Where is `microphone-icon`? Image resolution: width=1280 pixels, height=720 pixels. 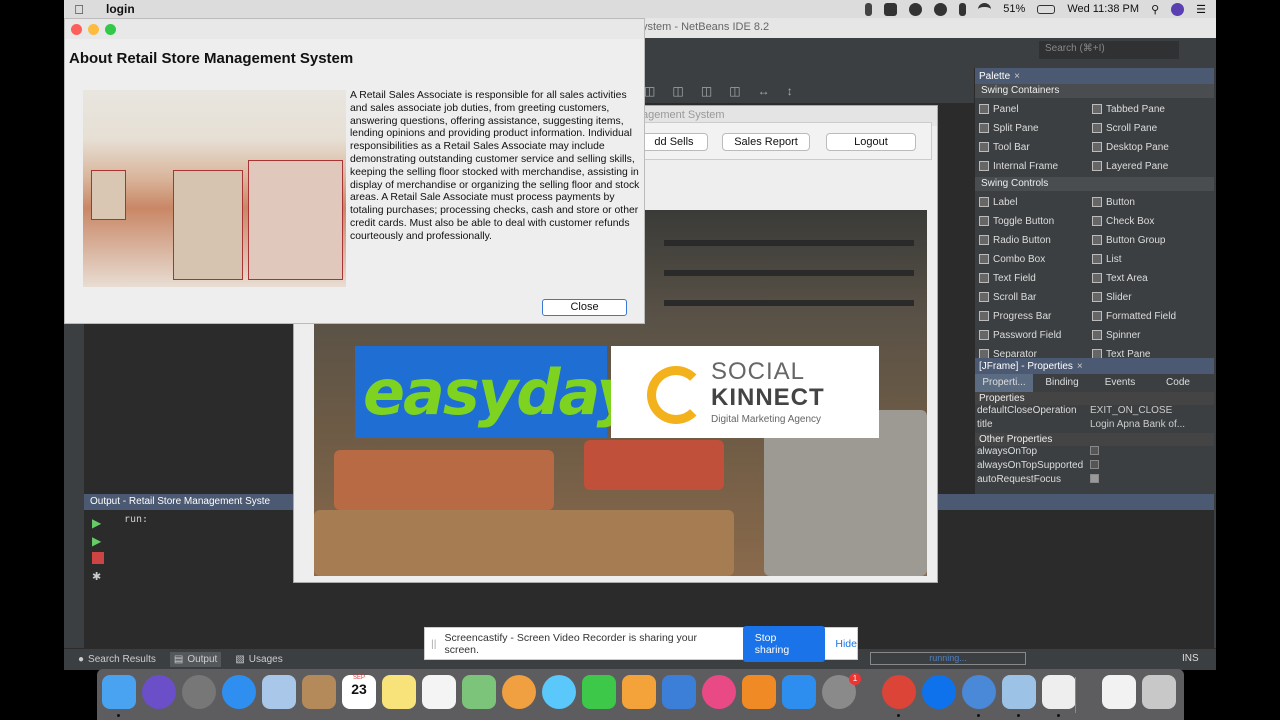 microphone-icon is located at coordinates (869, 9).